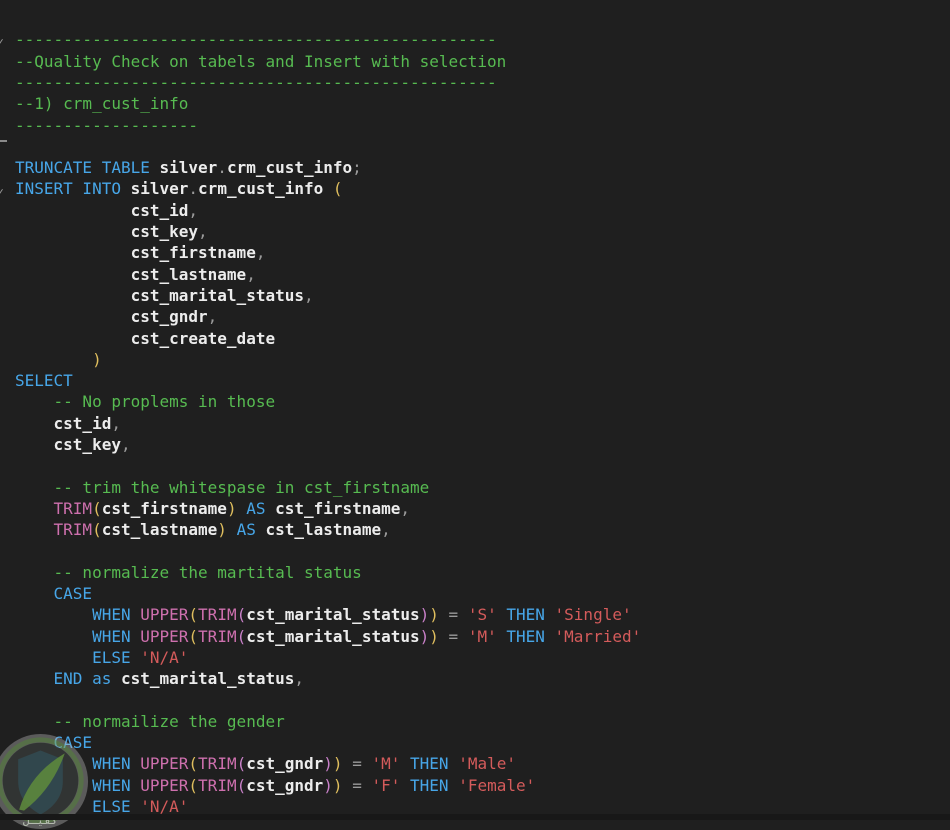 Image resolution: width=950 pixels, height=830 pixels. What do you see at coordinates (174, 317) in the screenshot?
I see `code-line: cst_gndr,` at bounding box center [174, 317].